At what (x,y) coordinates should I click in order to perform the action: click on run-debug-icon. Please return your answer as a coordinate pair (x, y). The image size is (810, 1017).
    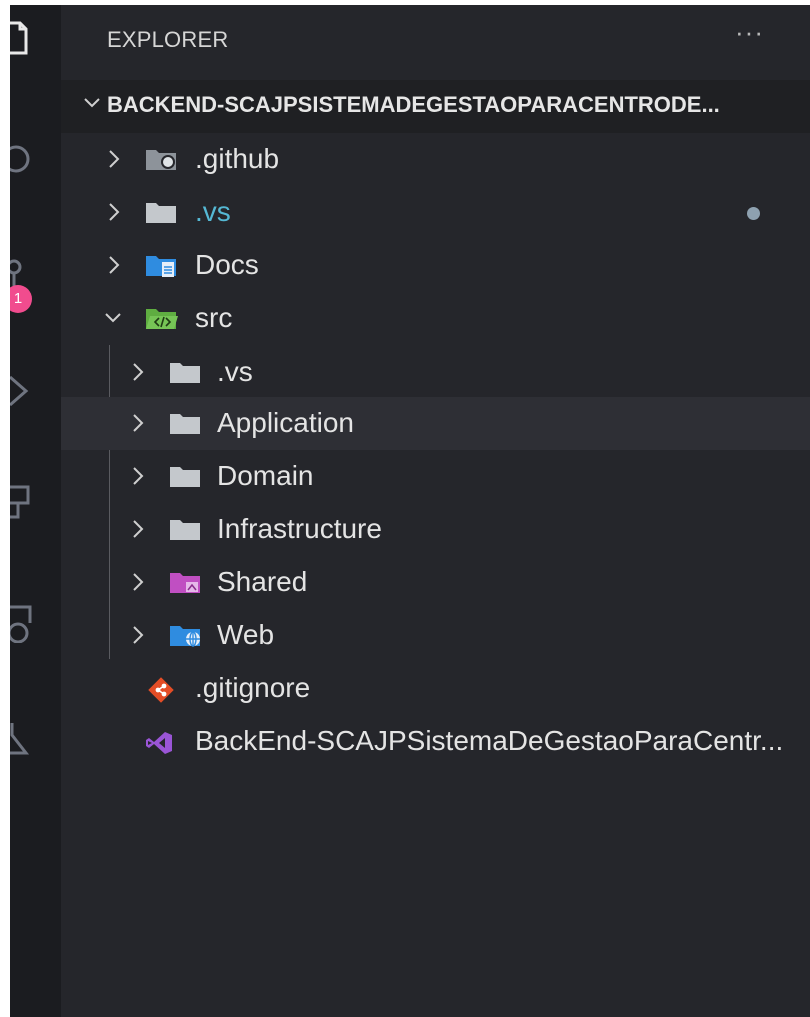
    Looking at the image, I should click on (30, 391).